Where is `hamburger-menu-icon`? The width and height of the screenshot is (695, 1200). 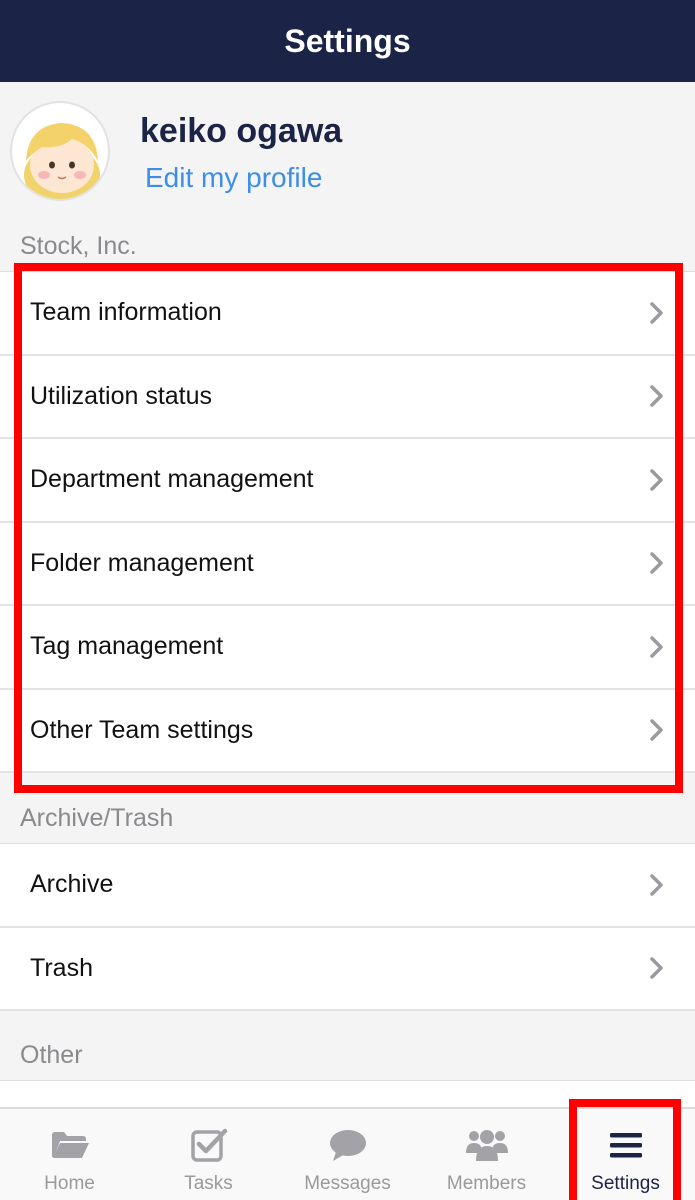 hamburger-menu-icon is located at coordinates (626, 1145).